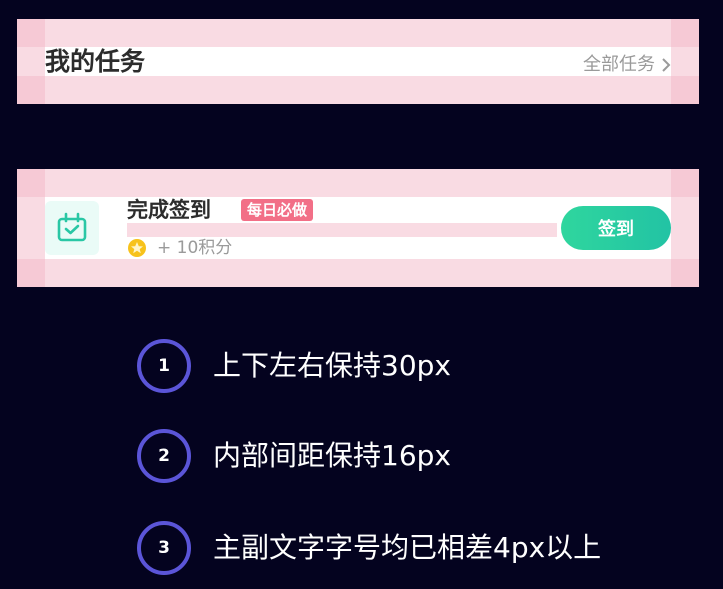 The width and height of the screenshot is (723, 589). Describe the element at coordinates (332, 365) in the screenshot. I see `note-text: 上下左右保持30px` at that location.